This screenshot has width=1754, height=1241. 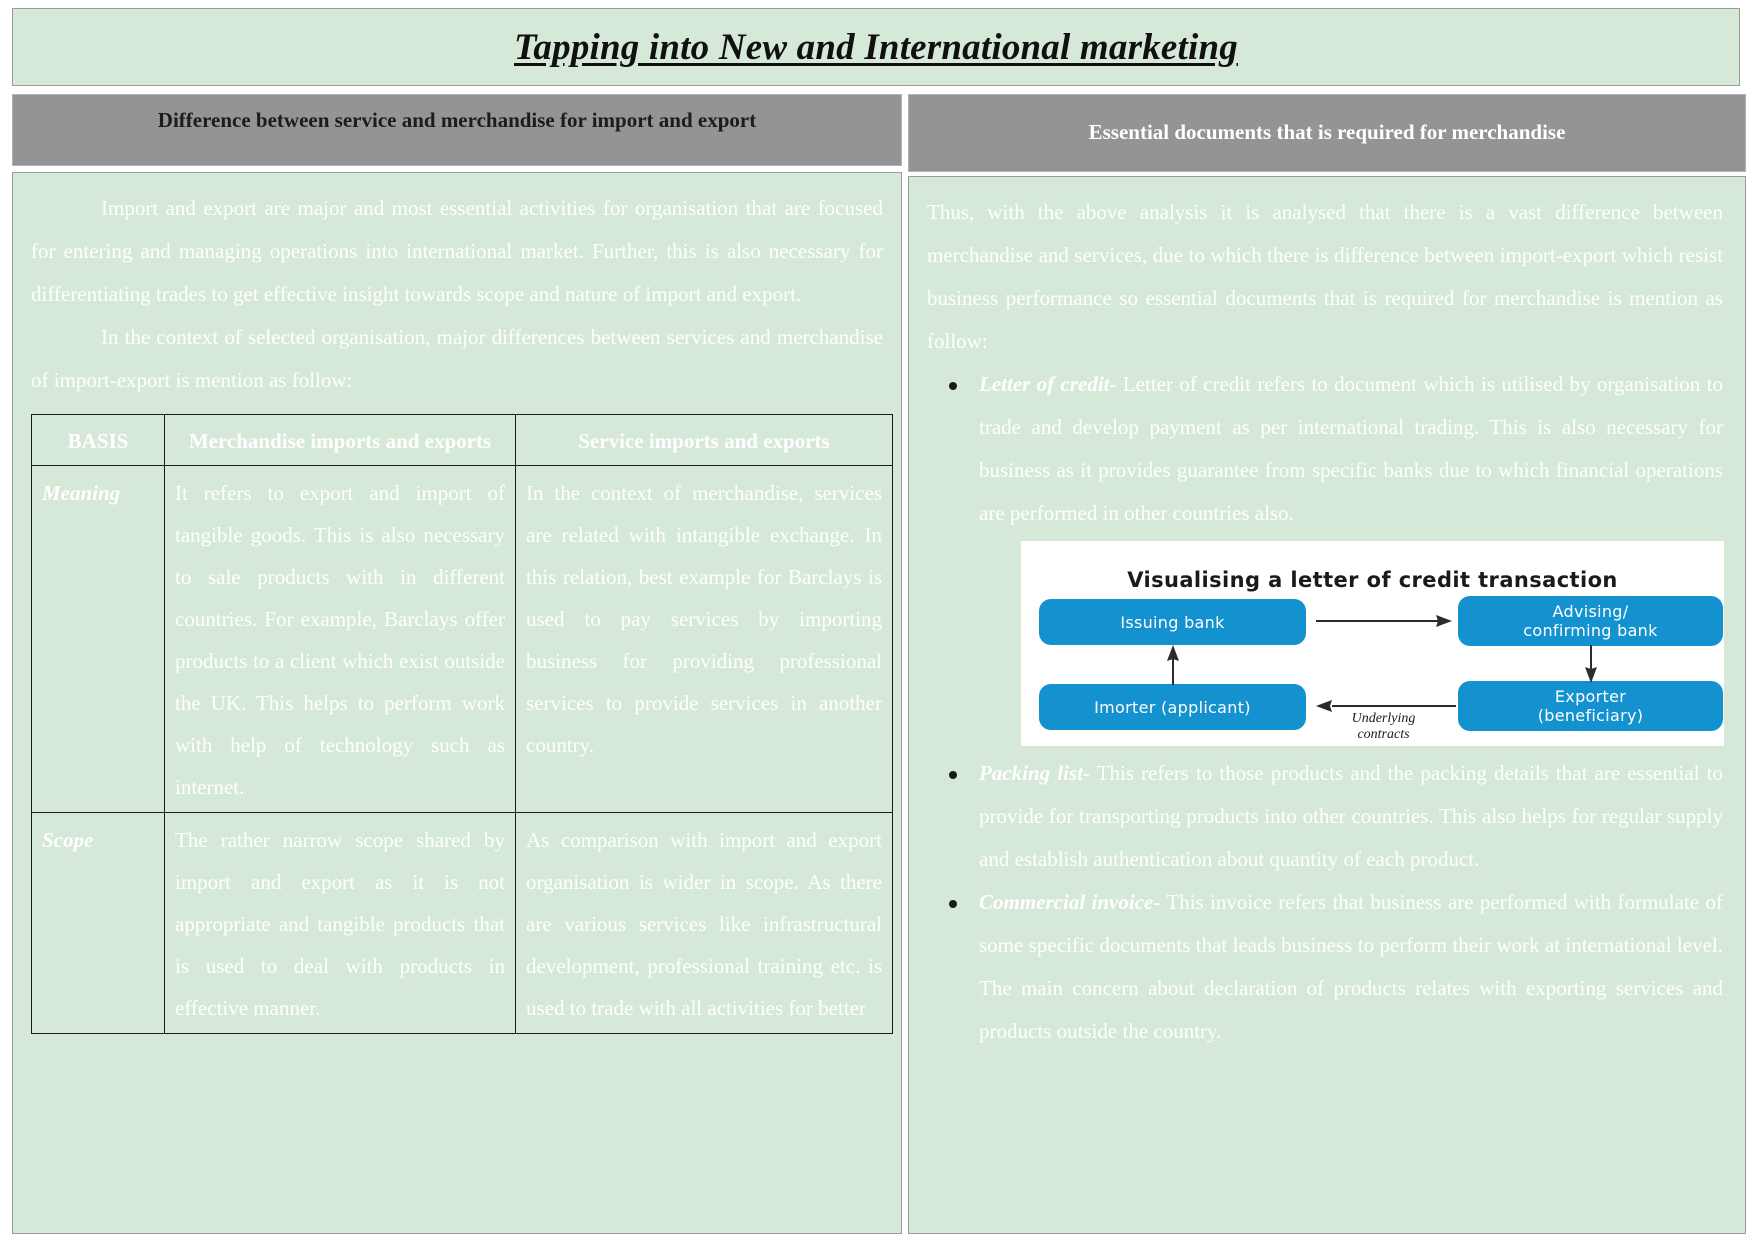 I want to click on advising-bank-line-2: confirming bank, so click(x=1590, y=630).